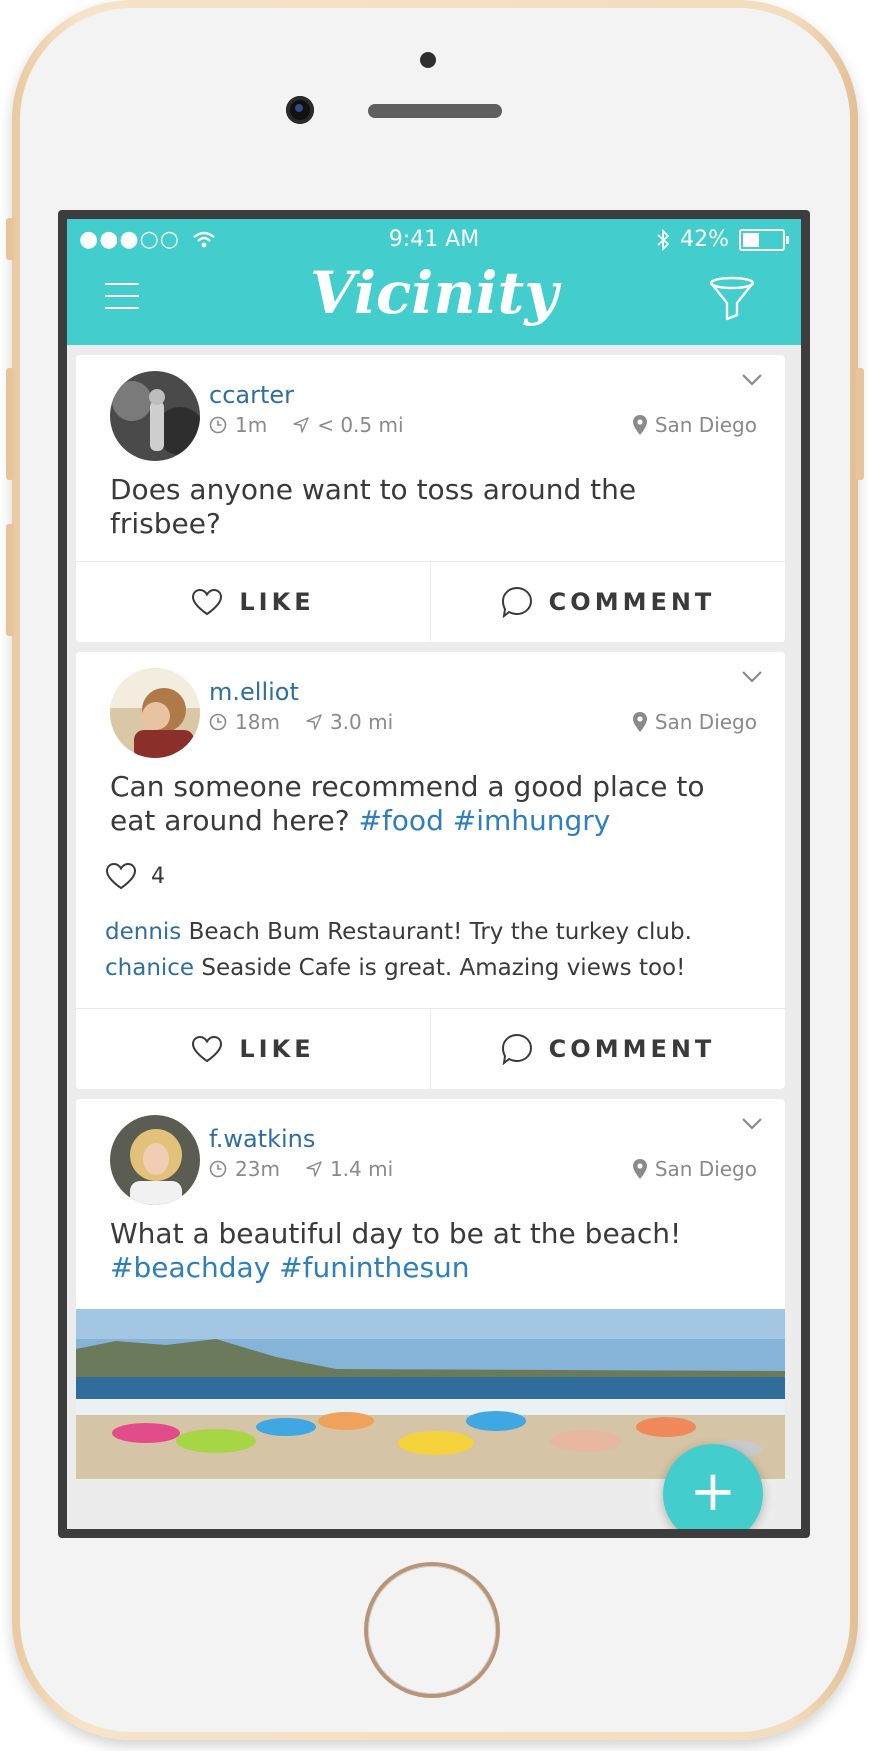 The width and height of the screenshot is (870, 1751). Describe the element at coordinates (751, 239) in the screenshot. I see `battery-fill` at that location.